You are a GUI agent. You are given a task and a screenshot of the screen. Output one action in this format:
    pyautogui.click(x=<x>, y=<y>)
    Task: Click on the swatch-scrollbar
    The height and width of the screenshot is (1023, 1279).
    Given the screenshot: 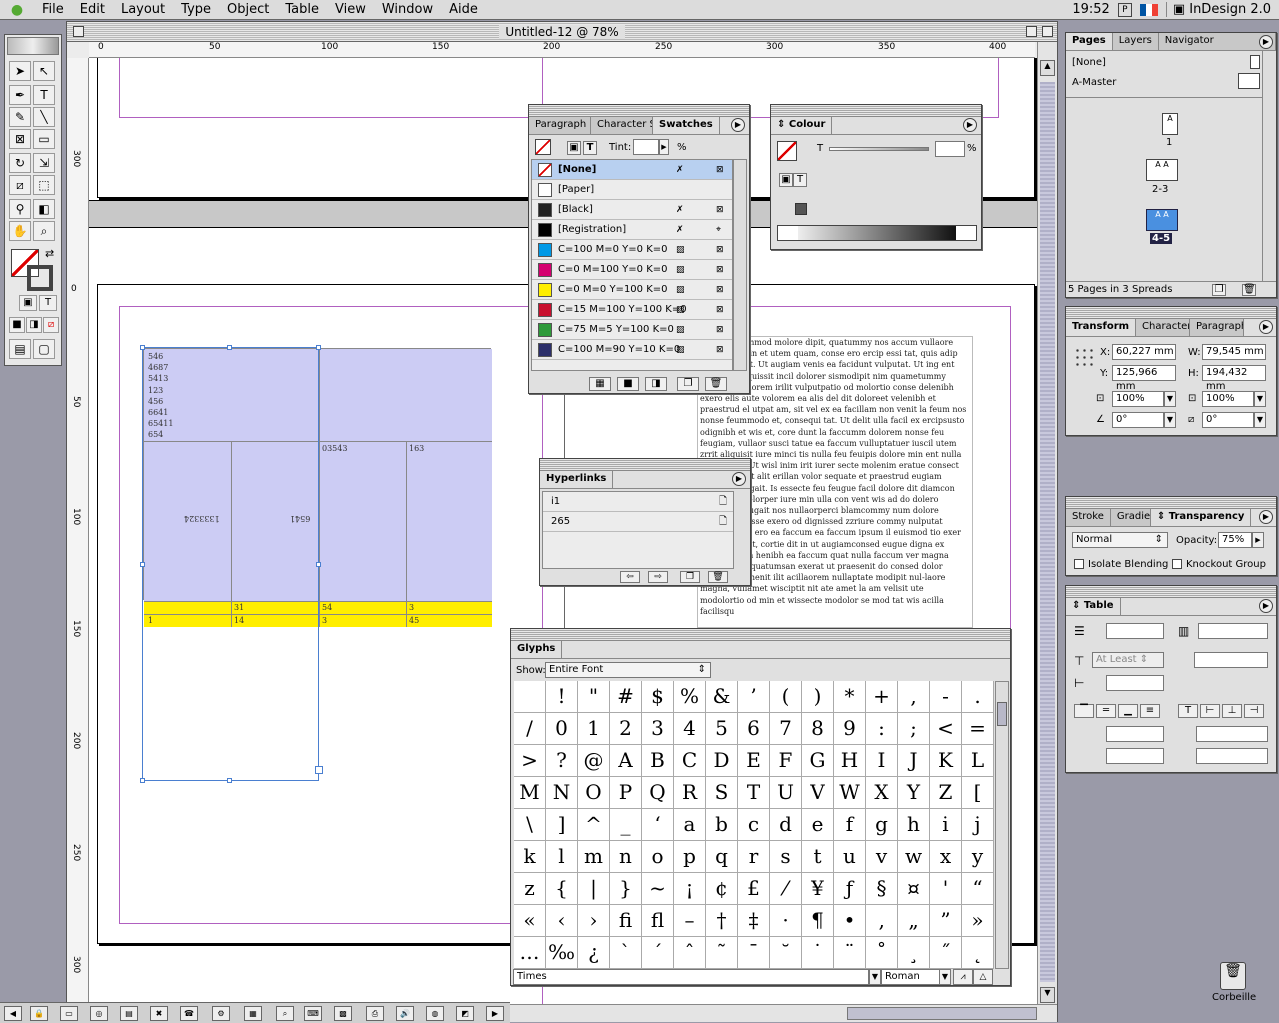 What is the action you would take?
    pyautogui.click(x=740, y=265)
    